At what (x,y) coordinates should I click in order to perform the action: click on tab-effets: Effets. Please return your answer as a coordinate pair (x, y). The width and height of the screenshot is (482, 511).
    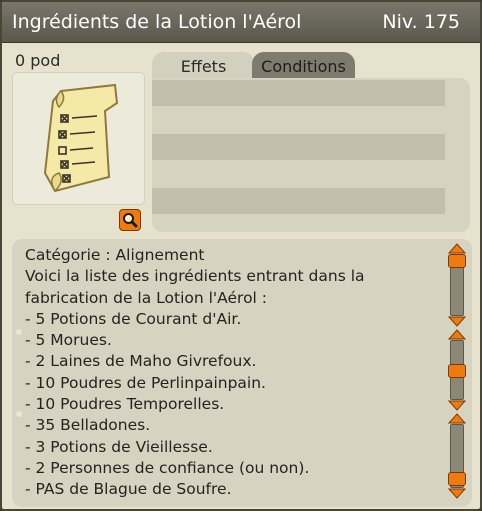
    Looking at the image, I should click on (203, 66).